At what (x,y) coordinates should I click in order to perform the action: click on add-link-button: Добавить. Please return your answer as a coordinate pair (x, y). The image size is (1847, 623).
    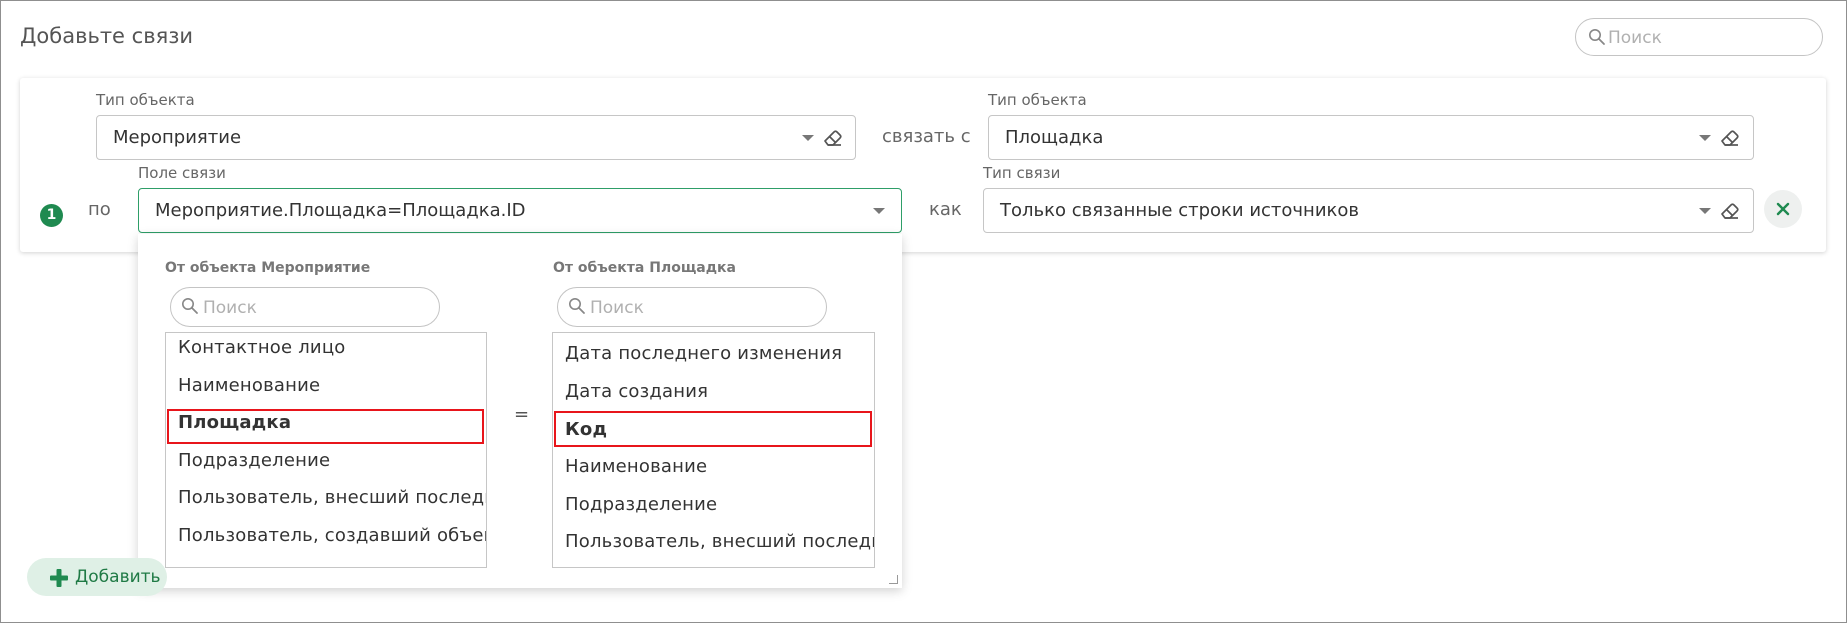
    Looking at the image, I should click on (97, 577).